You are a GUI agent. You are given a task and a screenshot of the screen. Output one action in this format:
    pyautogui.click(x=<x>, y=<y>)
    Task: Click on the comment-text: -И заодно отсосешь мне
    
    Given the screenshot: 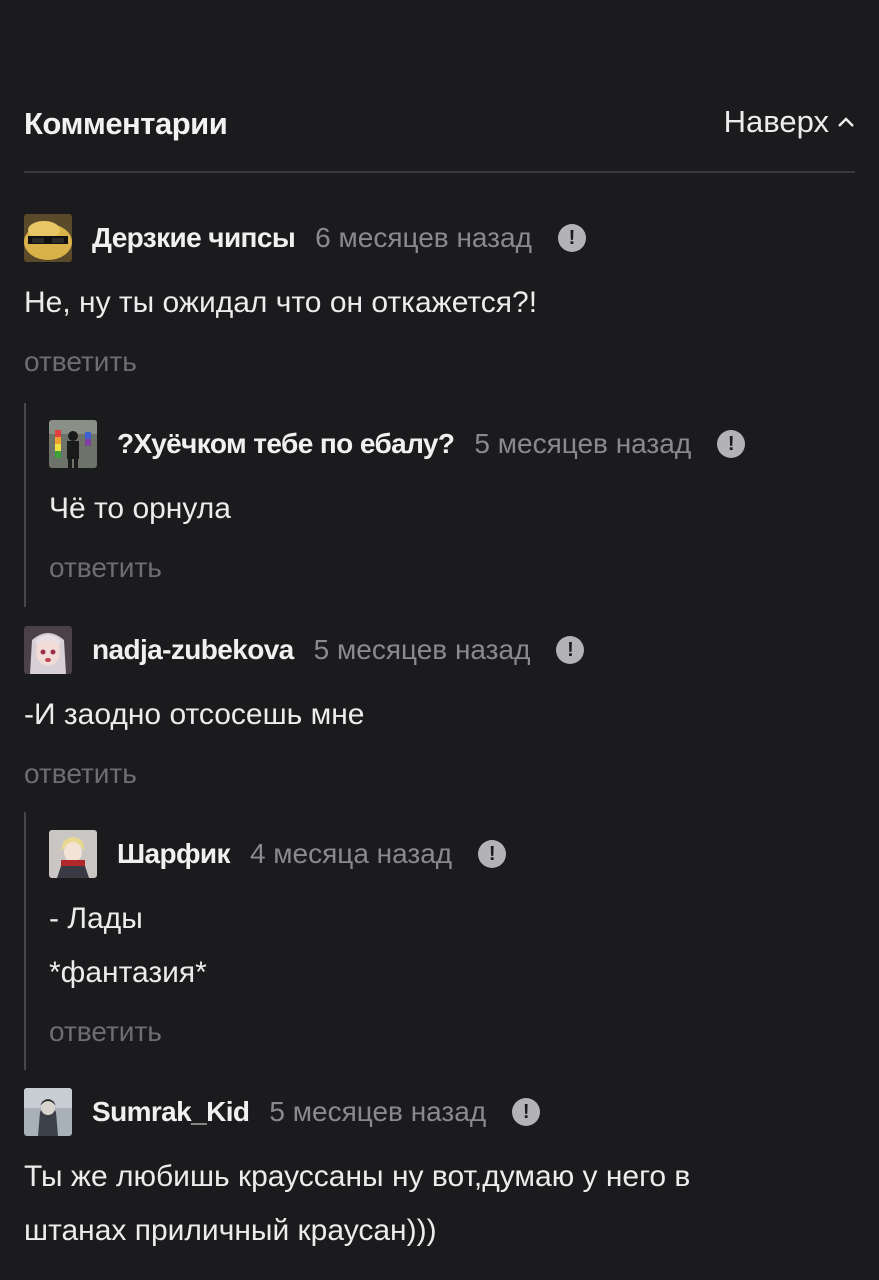 What is the action you would take?
    pyautogui.click(x=194, y=714)
    